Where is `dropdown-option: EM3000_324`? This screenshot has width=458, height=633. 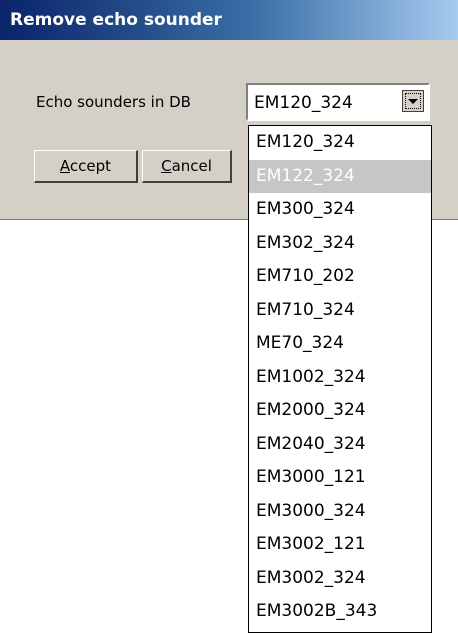
dropdown-option: EM3000_324 is located at coordinates (340, 512).